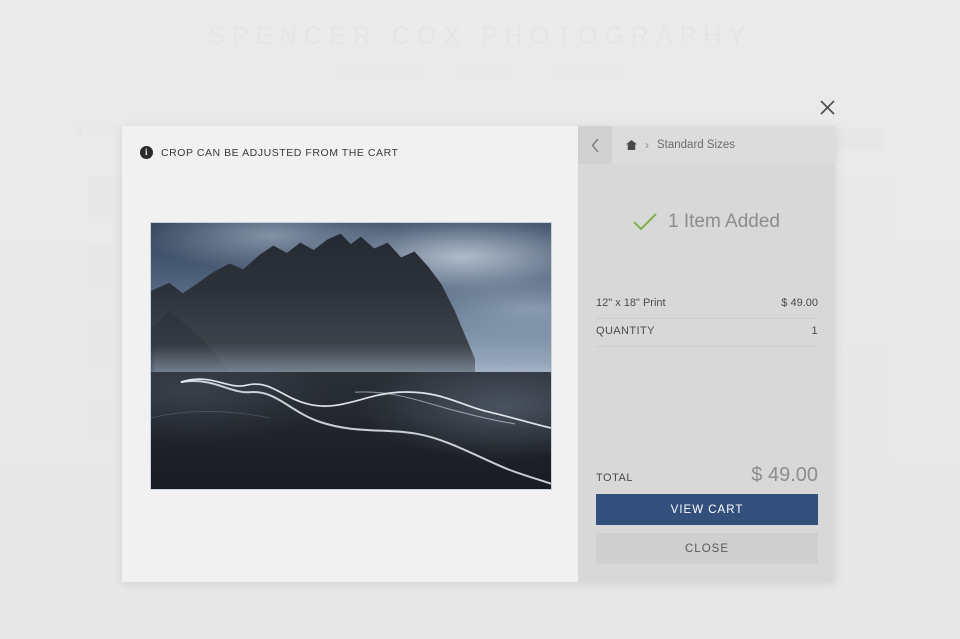 This screenshot has width=960, height=639. What do you see at coordinates (625, 331) in the screenshot?
I see `quantity-label: QUANTITY` at bounding box center [625, 331].